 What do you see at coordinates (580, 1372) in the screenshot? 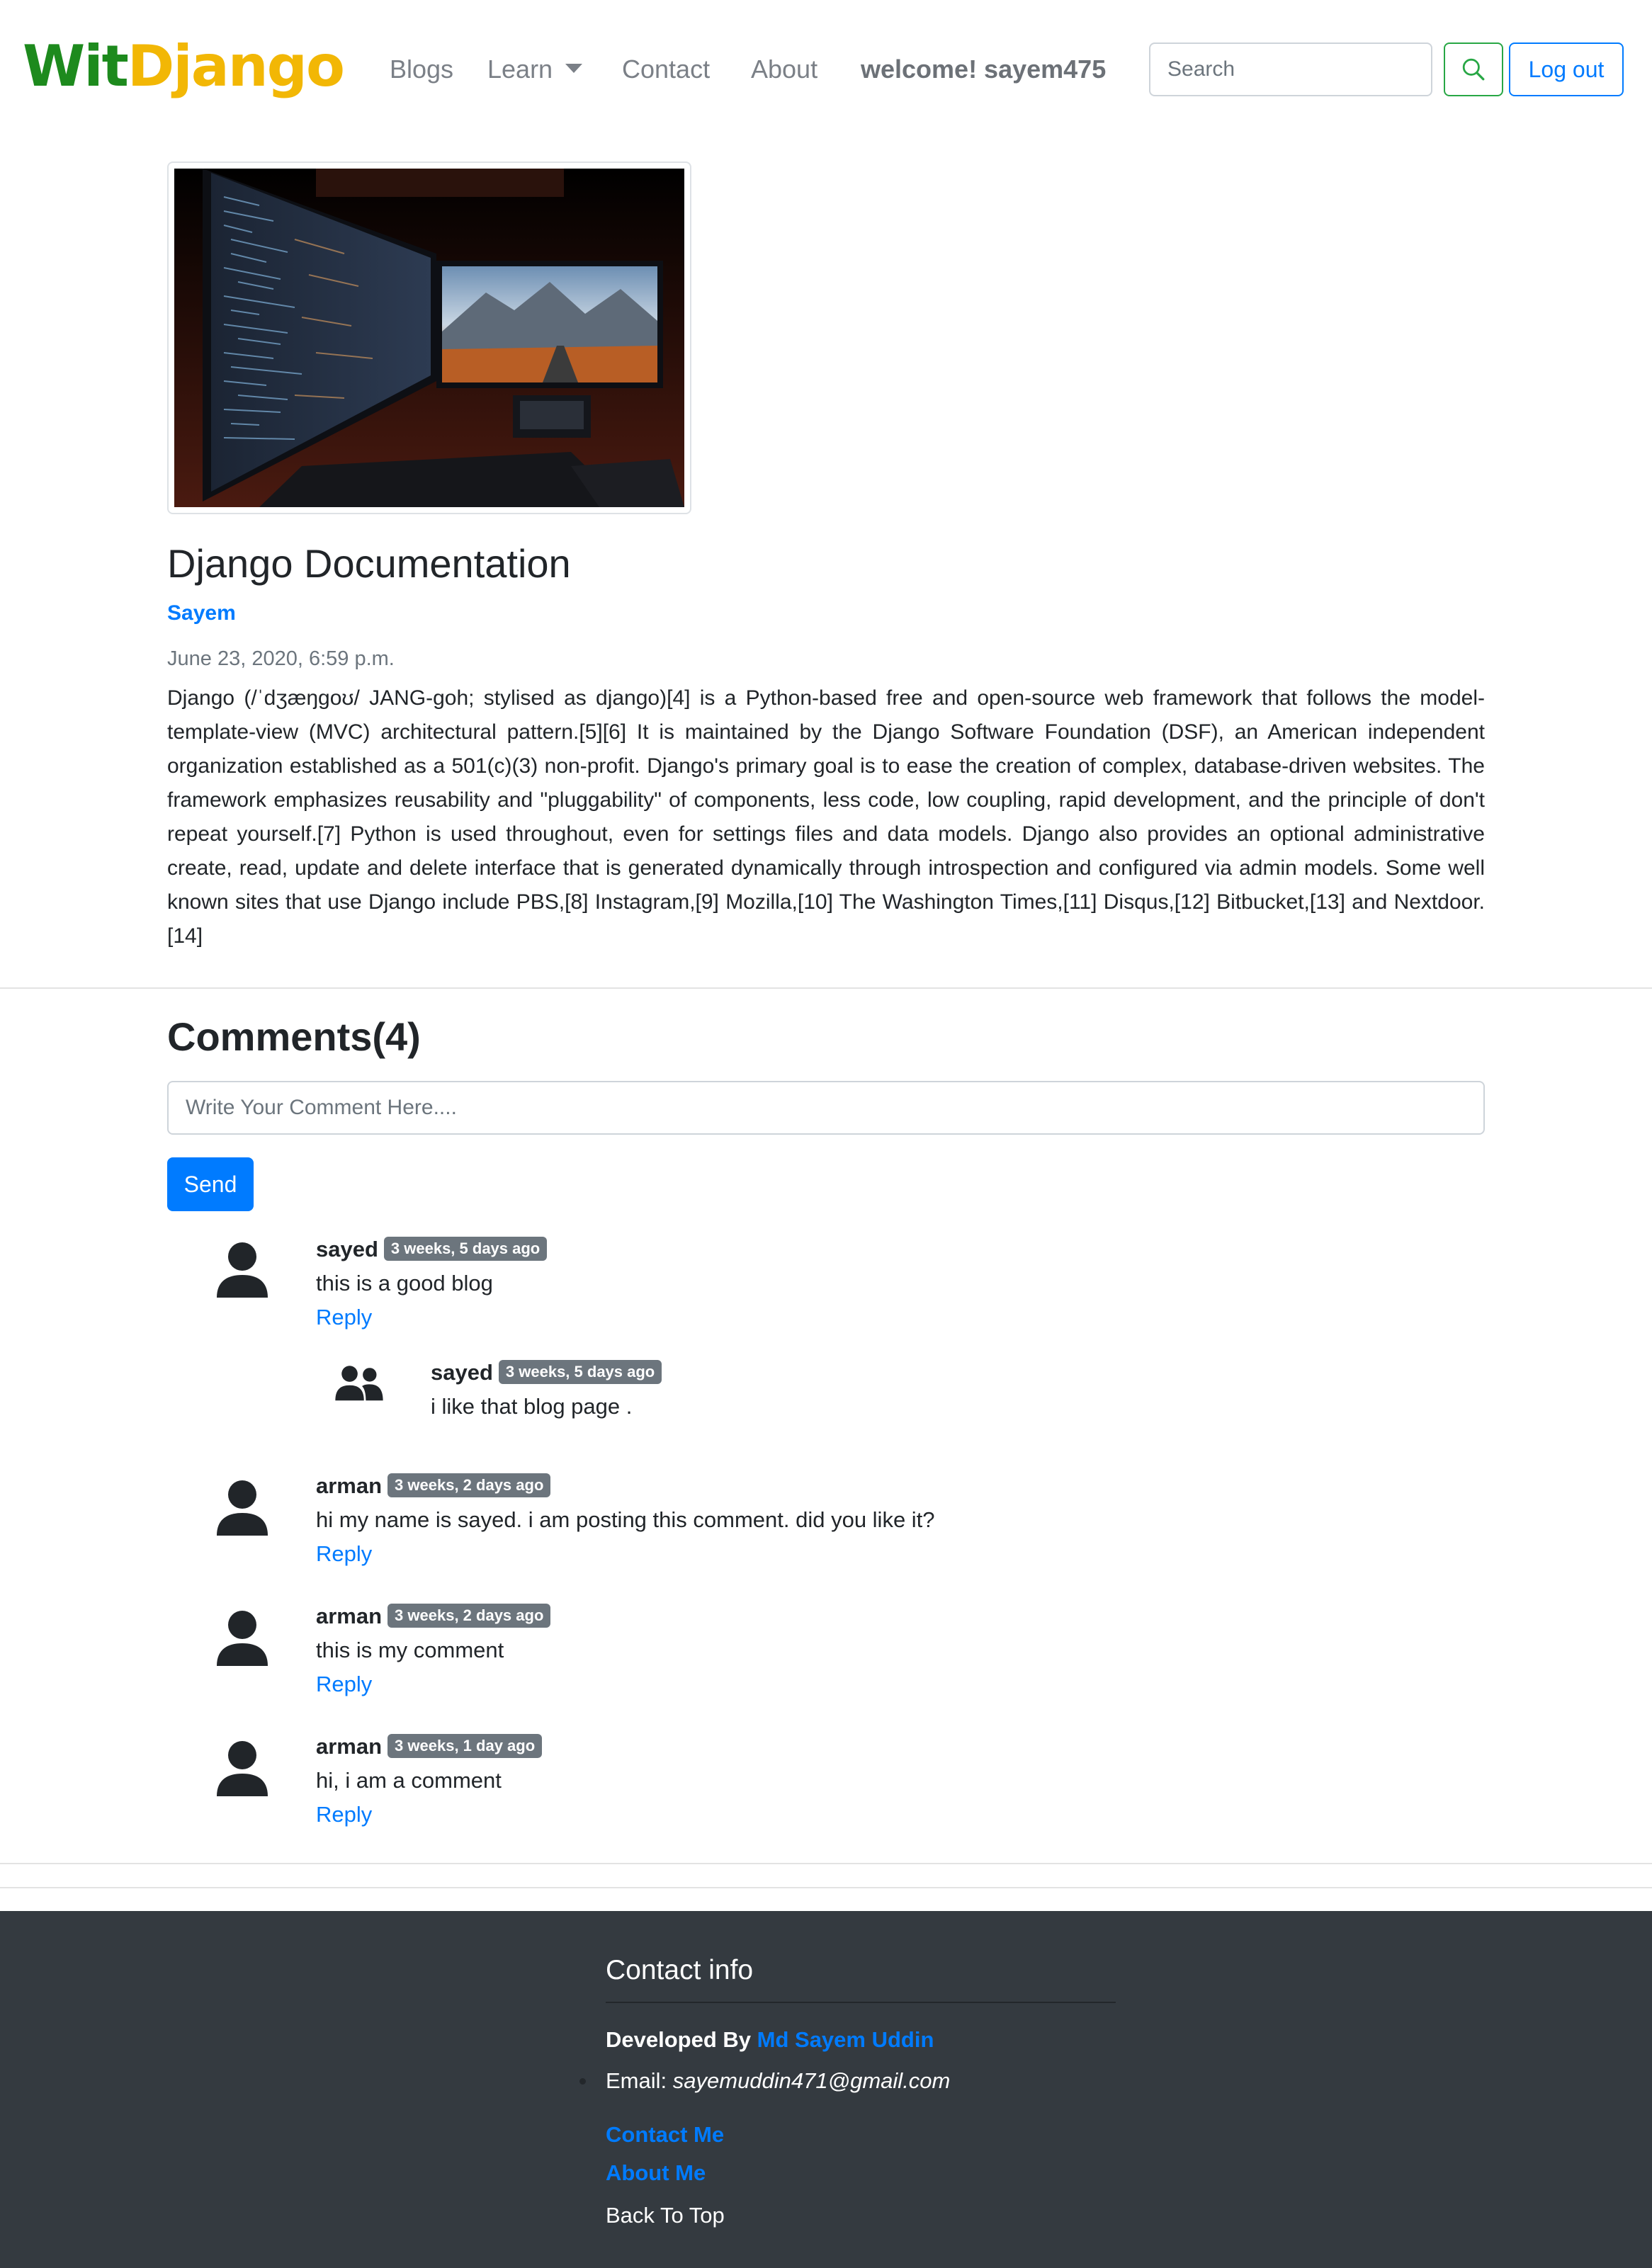
I see `reply-time-badge: 3 weeks, 5 days ago` at bounding box center [580, 1372].